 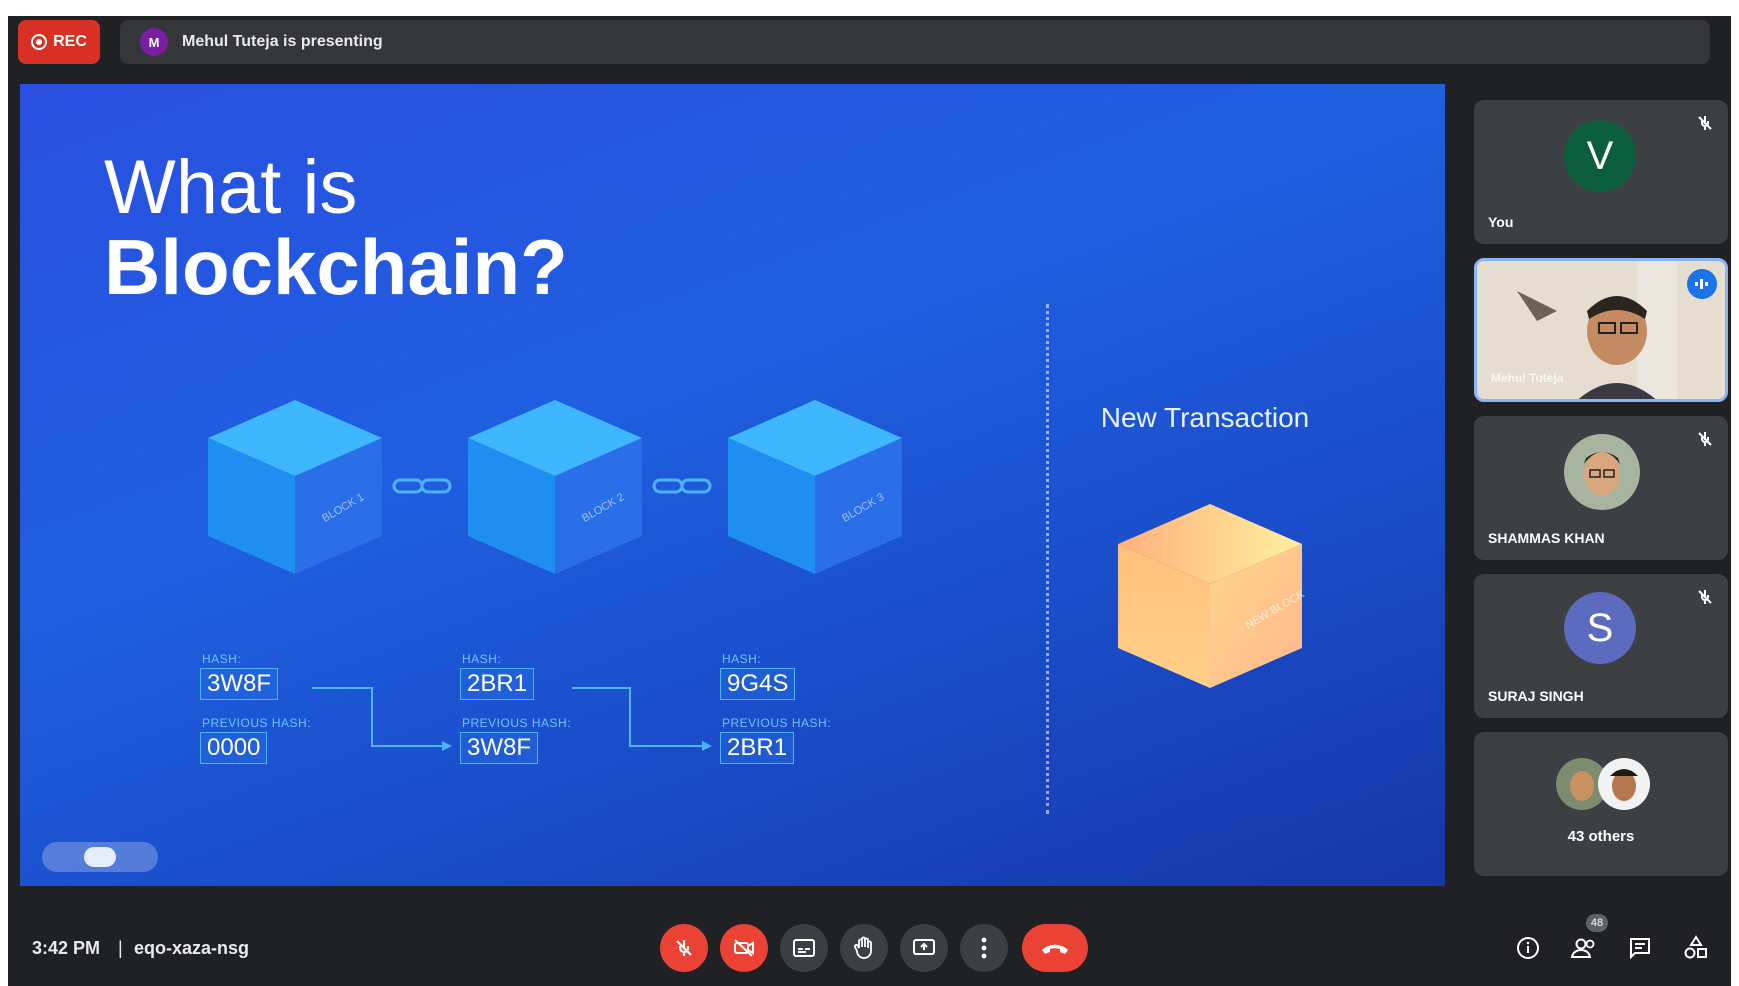 I want to click on present-icon, so click(x=924, y=947).